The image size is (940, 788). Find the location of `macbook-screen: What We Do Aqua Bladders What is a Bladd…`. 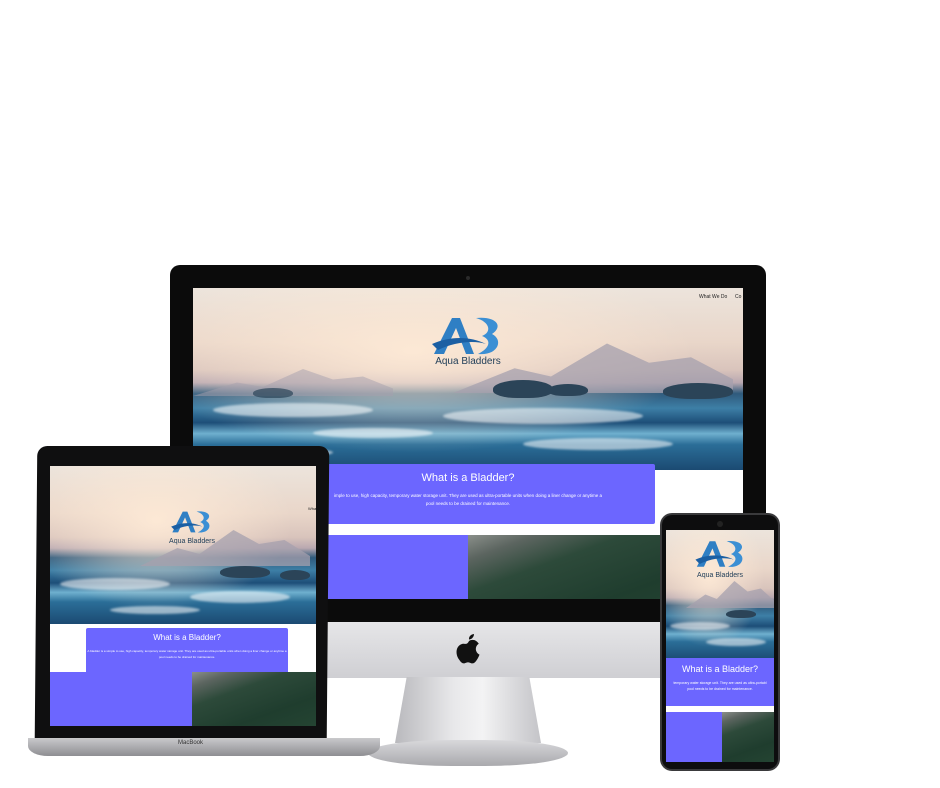

macbook-screen: What We Do Aqua Bladders What is a Bladd… is located at coordinates (183, 596).